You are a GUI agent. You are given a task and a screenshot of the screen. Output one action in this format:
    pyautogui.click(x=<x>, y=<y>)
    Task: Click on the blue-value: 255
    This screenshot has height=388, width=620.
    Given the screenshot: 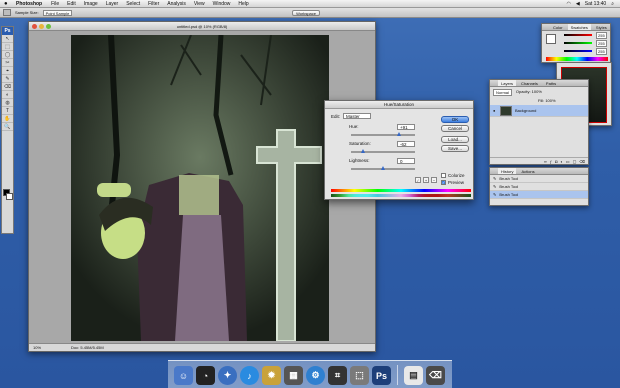 What is the action you would take?
    pyautogui.click(x=601, y=51)
    